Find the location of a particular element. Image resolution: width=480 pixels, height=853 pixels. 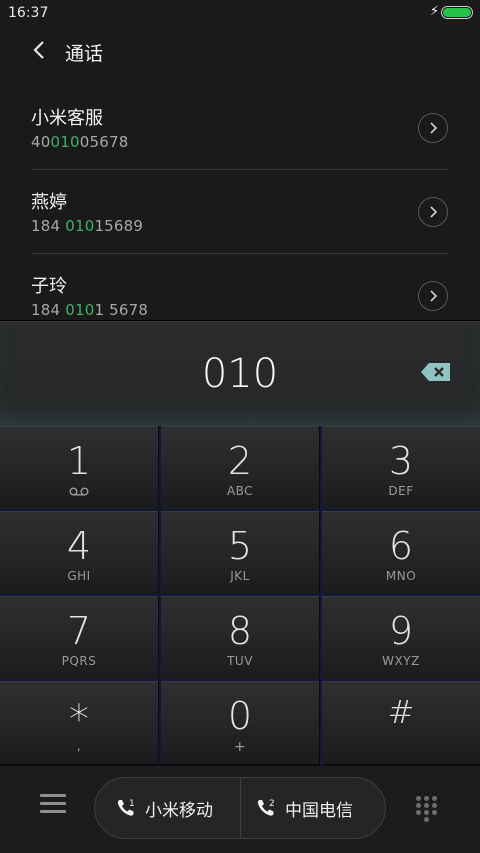

number-prefix: 40 is located at coordinates (41, 142).